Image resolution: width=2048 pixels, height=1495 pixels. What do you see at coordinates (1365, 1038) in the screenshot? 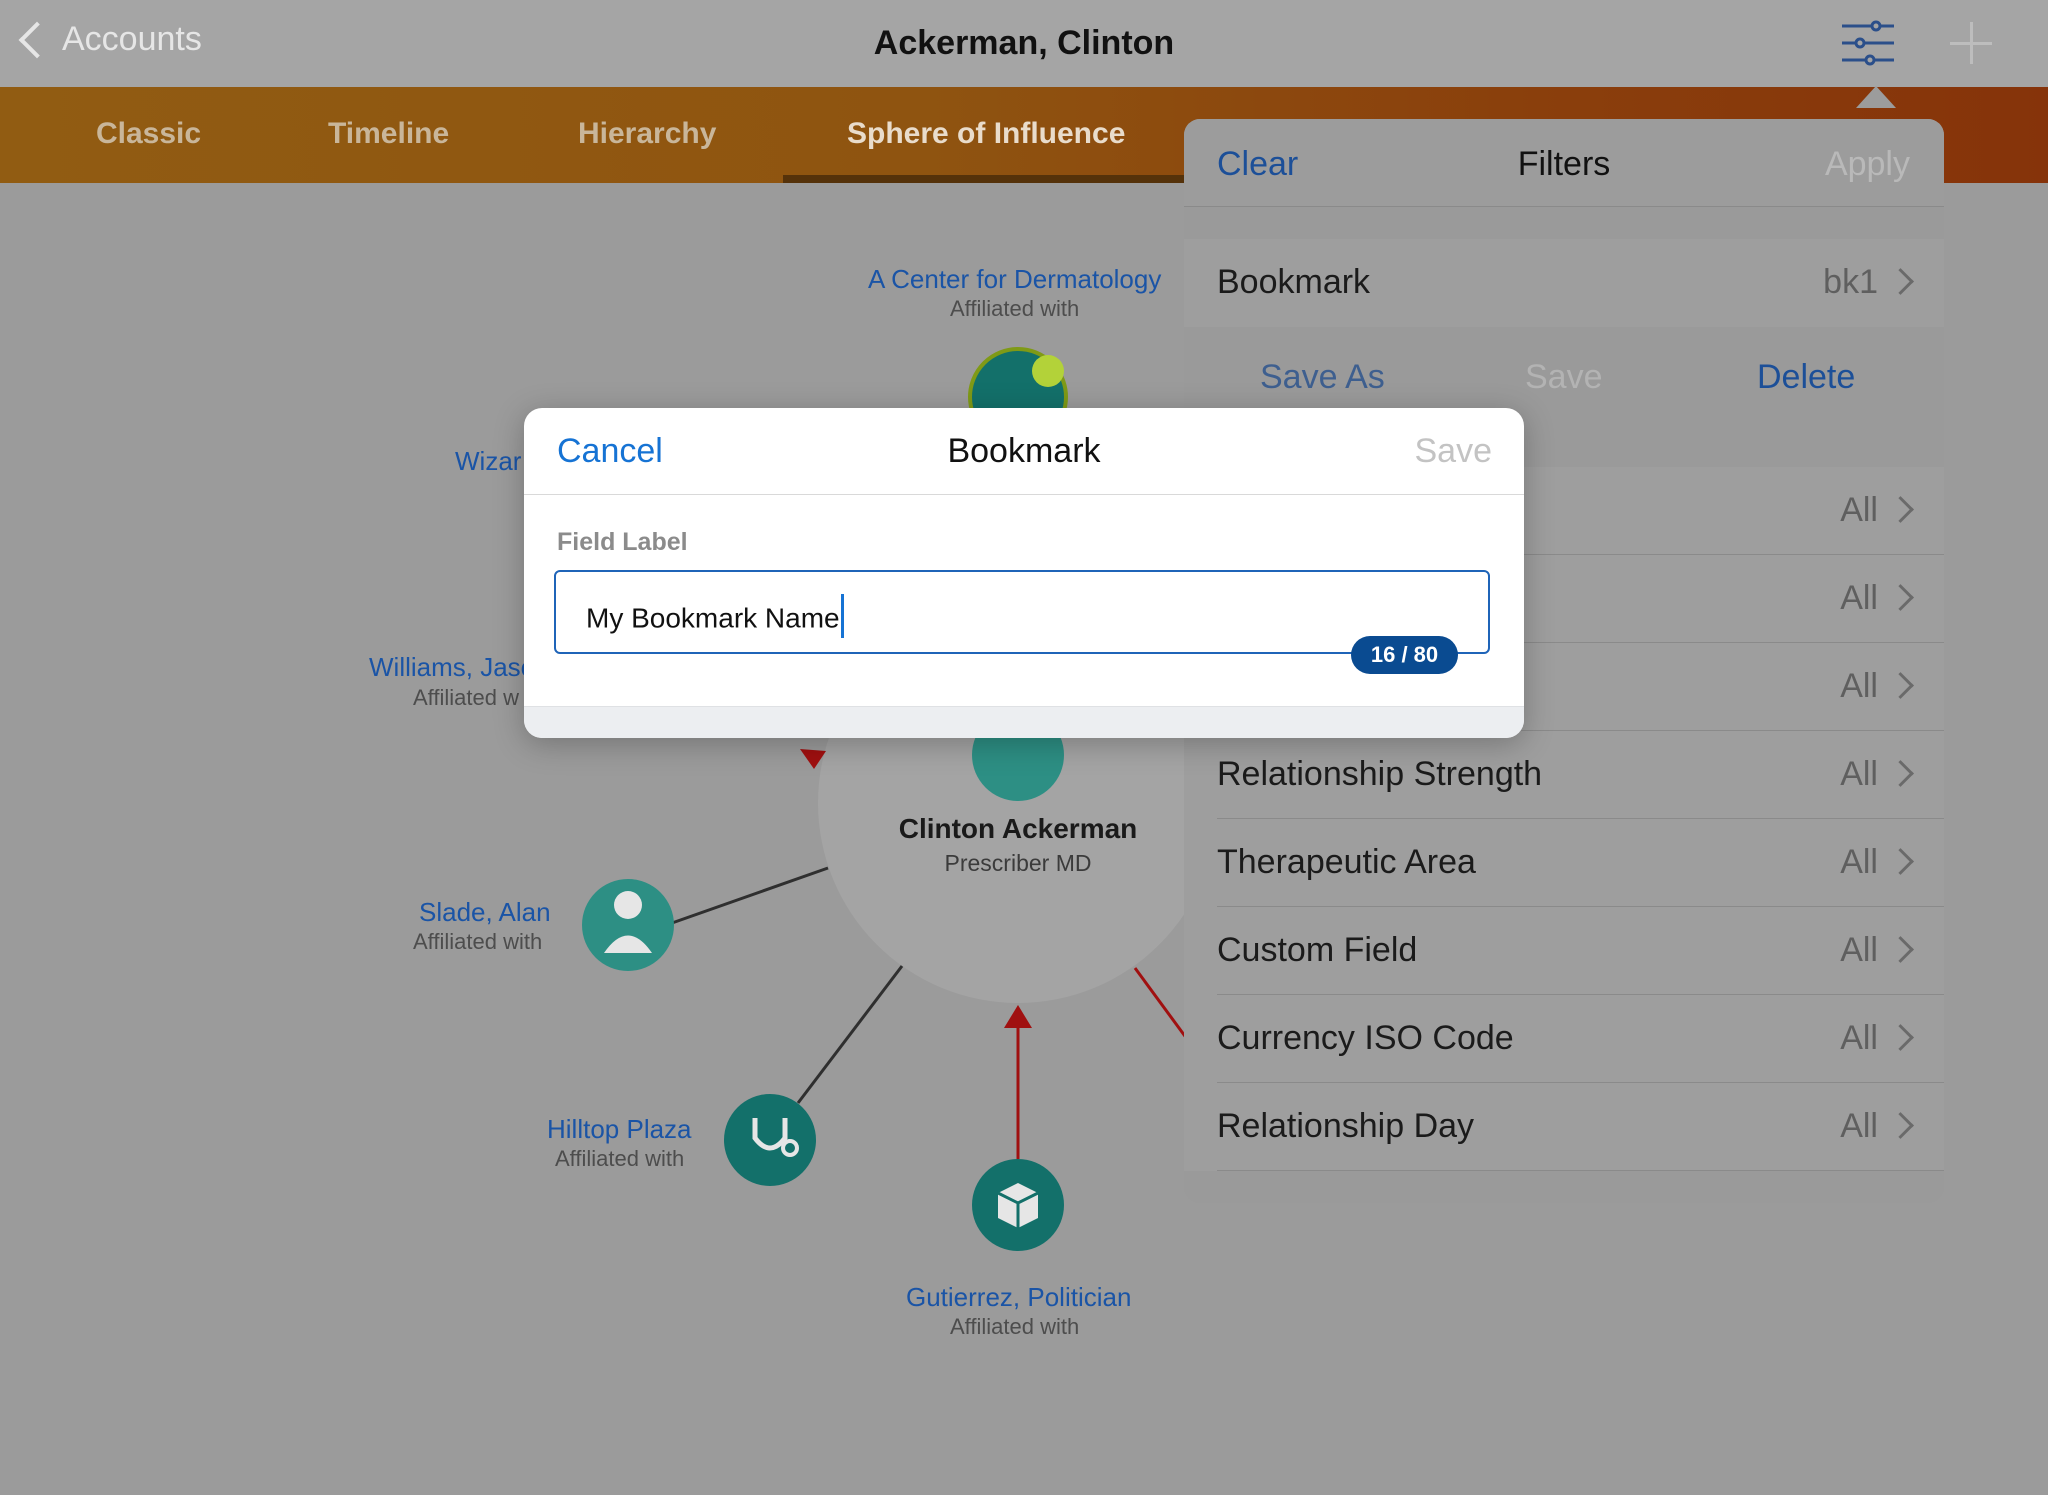
I see `filter-row-label: Currency ISO Code` at bounding box center [1365, 1038].